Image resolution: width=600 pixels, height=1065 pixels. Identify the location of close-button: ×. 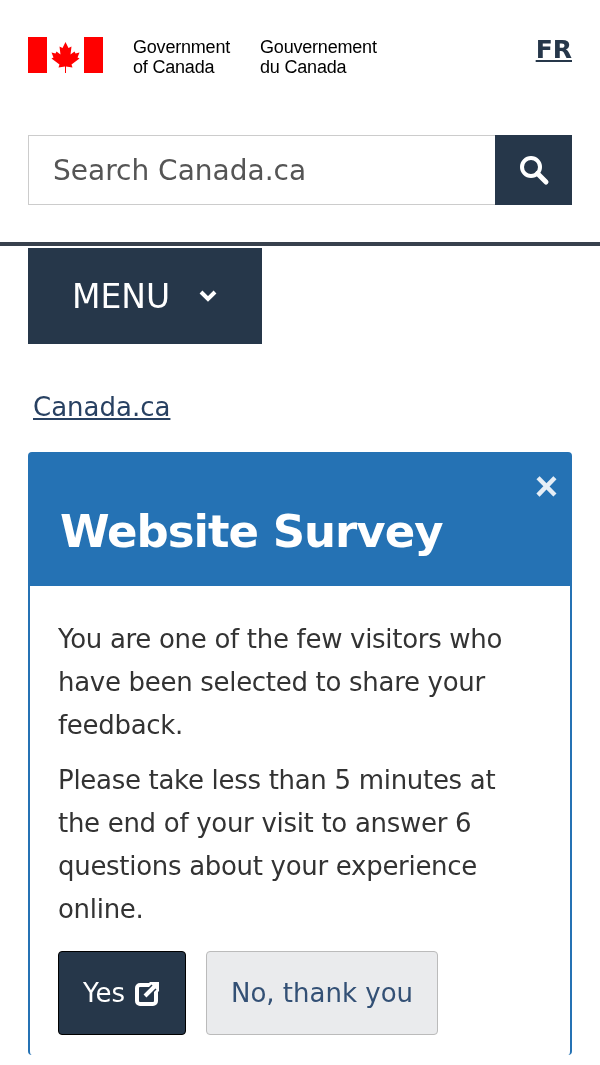
(546, 486).